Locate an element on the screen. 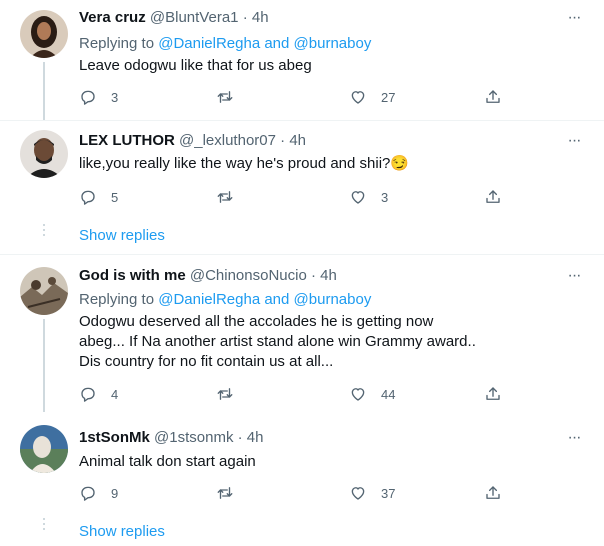  reply-count: 9 is located at coordinates (115, 493).